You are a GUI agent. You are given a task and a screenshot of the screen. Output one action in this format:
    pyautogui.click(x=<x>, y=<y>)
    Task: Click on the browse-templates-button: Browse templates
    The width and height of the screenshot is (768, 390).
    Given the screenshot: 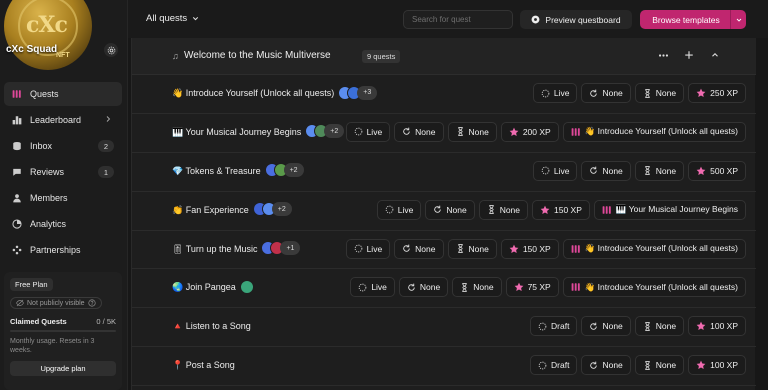 What is the action you would take?
    pyautogui.click(x=693, y=19)
    